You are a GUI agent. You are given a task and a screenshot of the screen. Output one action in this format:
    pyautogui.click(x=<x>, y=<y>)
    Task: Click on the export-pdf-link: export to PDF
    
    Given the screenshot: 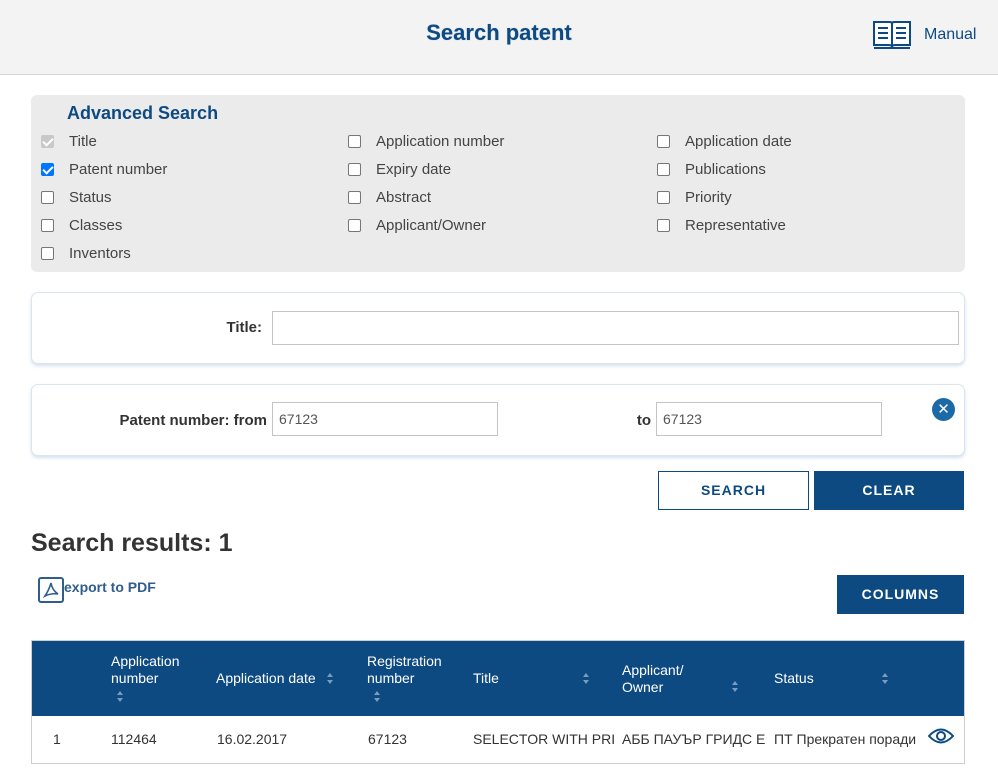 What is the action you would take?
    pyautogui.click(x=97, y=590)
    